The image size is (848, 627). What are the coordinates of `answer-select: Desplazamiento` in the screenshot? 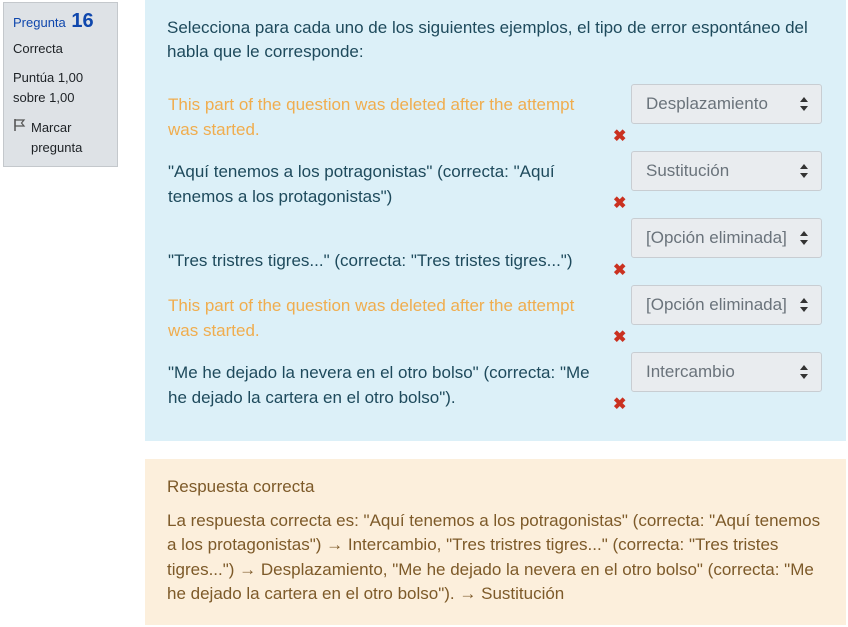 It's located at (726, 104).